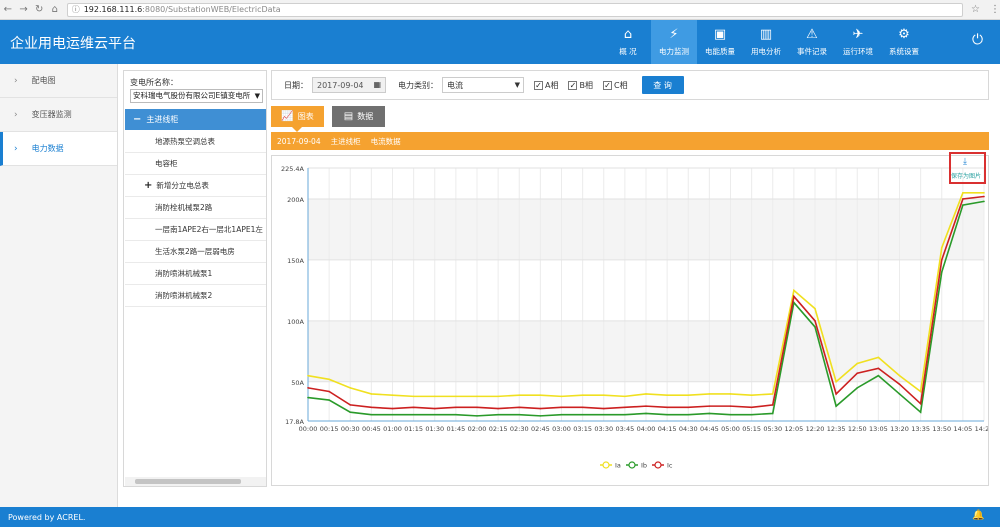 This screenshot has height=527, width=1000. I want to click on station-name-label: 变电所名称：, so click(154, 82).